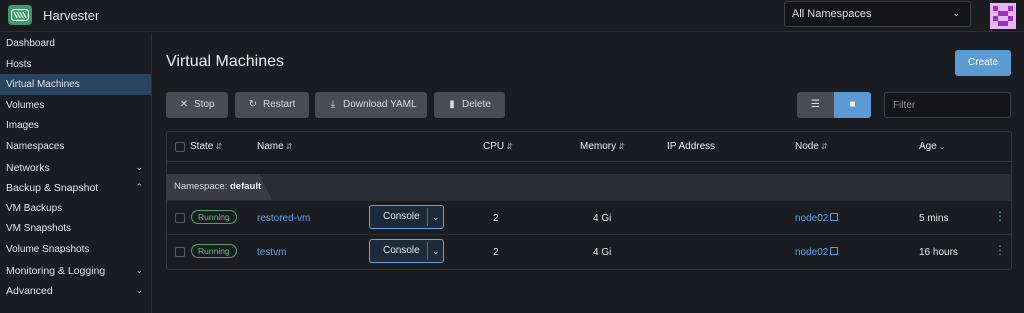 Image resolution: width=1024 pixels, height=313 pixels. I want to click on column-header-age: Age ⌄, so click(932, 146).